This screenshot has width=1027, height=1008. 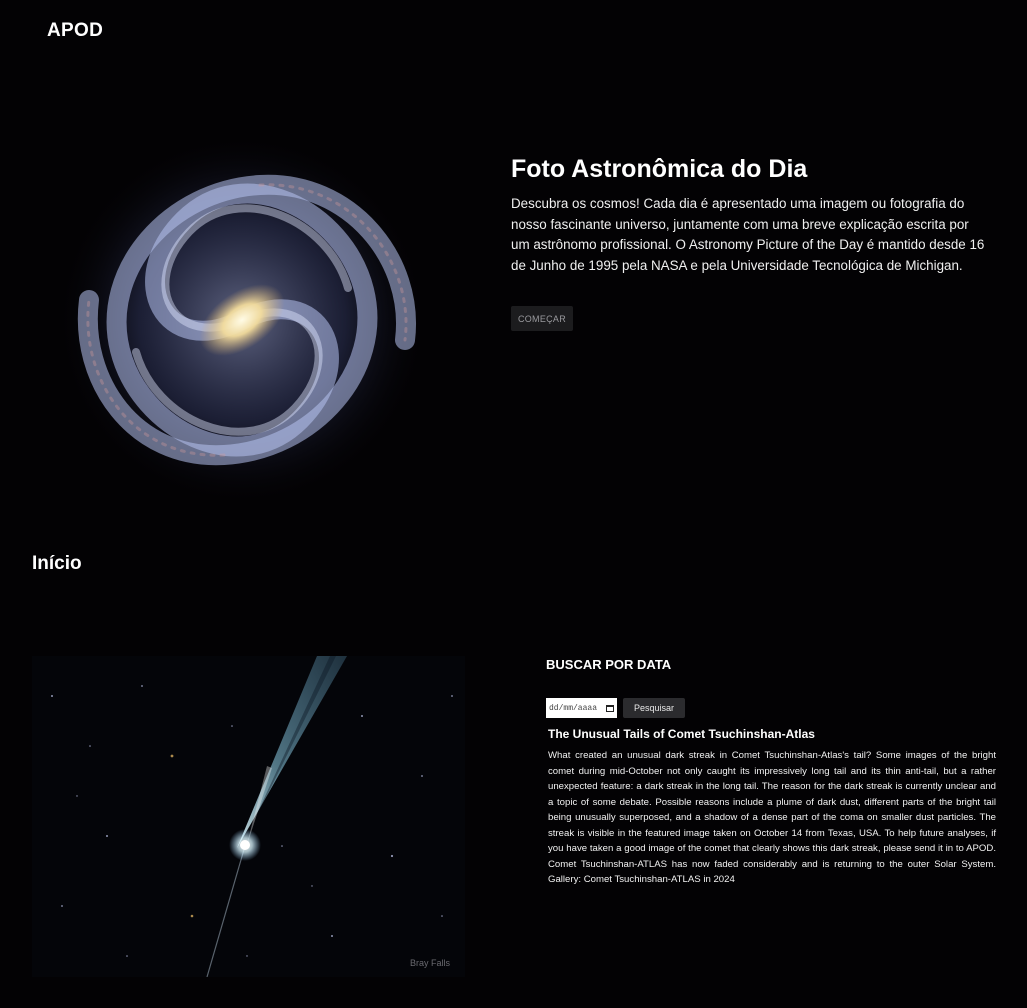 I want to click on date-input: dd/mm/aaaa, so click(x=581, y=708).